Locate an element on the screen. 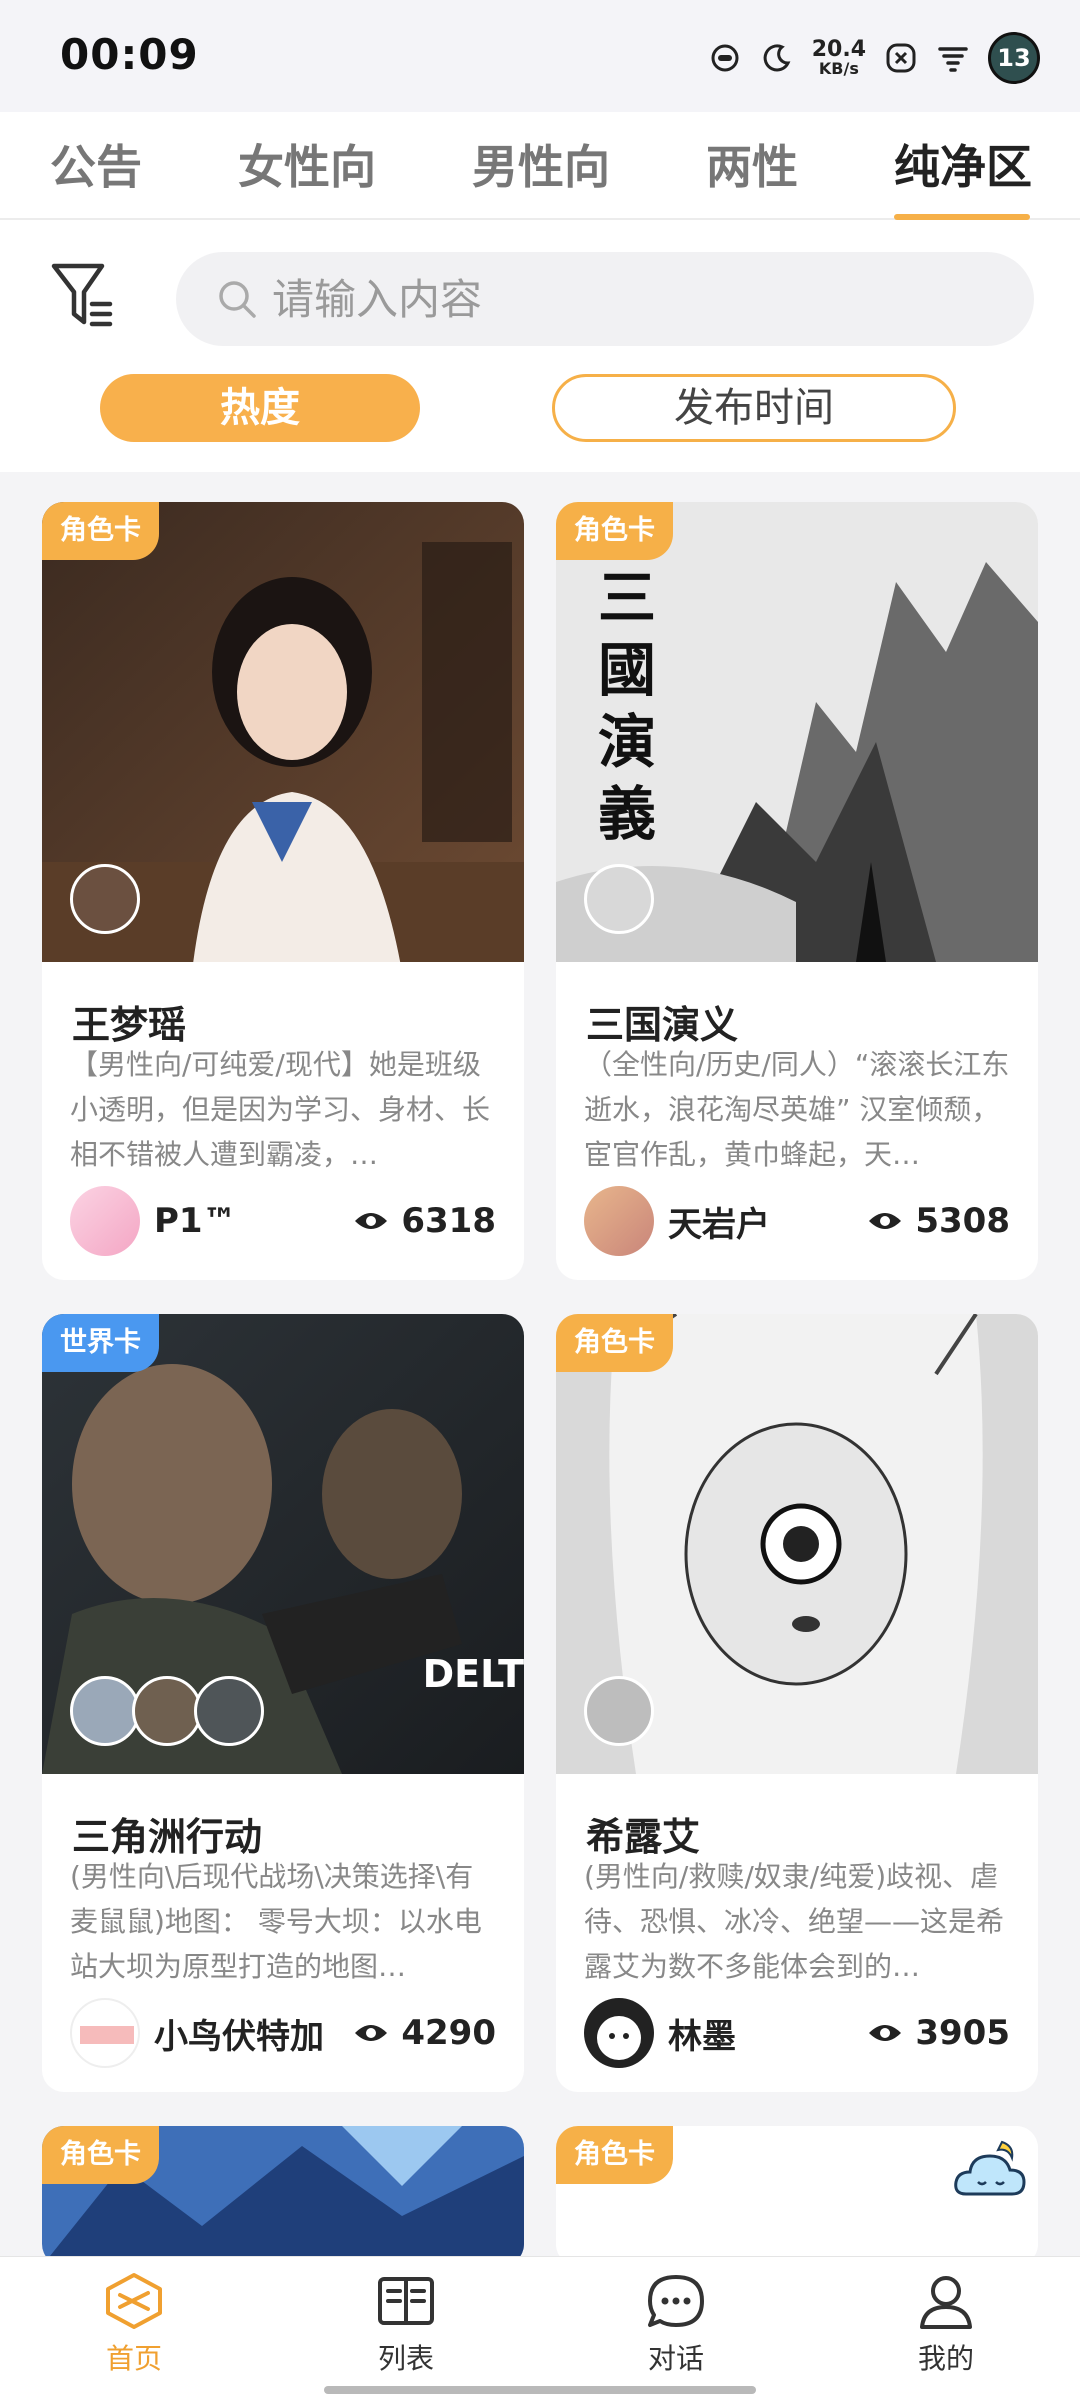  chat-icon is located at coordinates (676, 2301).